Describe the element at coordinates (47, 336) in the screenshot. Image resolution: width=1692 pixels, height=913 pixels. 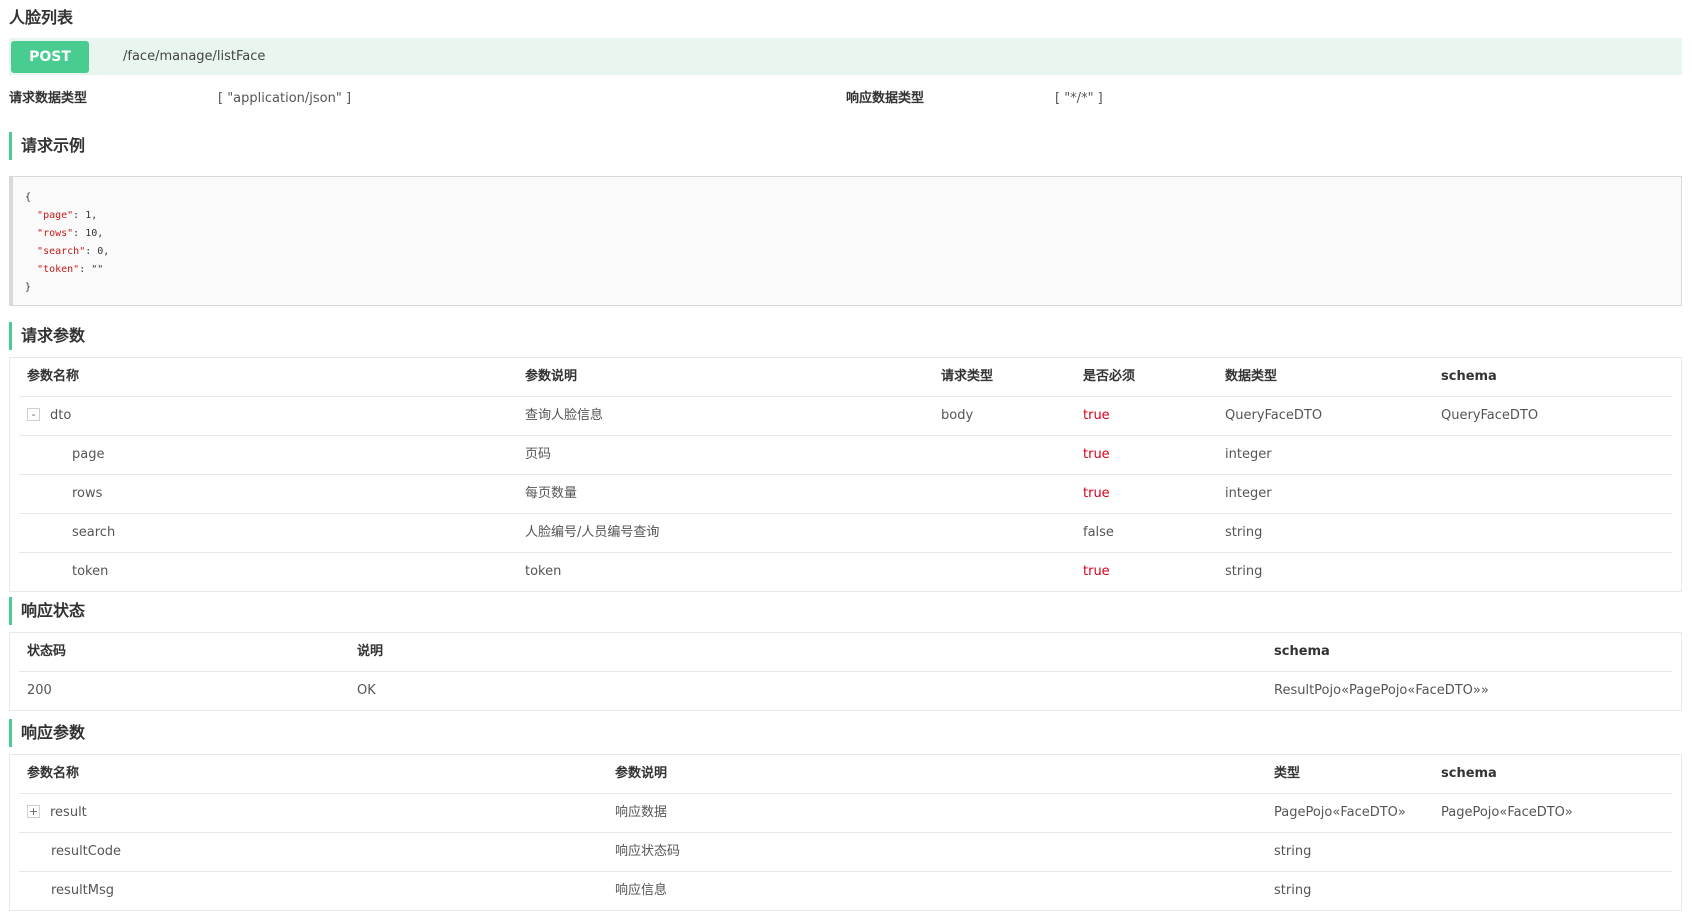
I see `section-title-request-params: 请求参数` at that location.